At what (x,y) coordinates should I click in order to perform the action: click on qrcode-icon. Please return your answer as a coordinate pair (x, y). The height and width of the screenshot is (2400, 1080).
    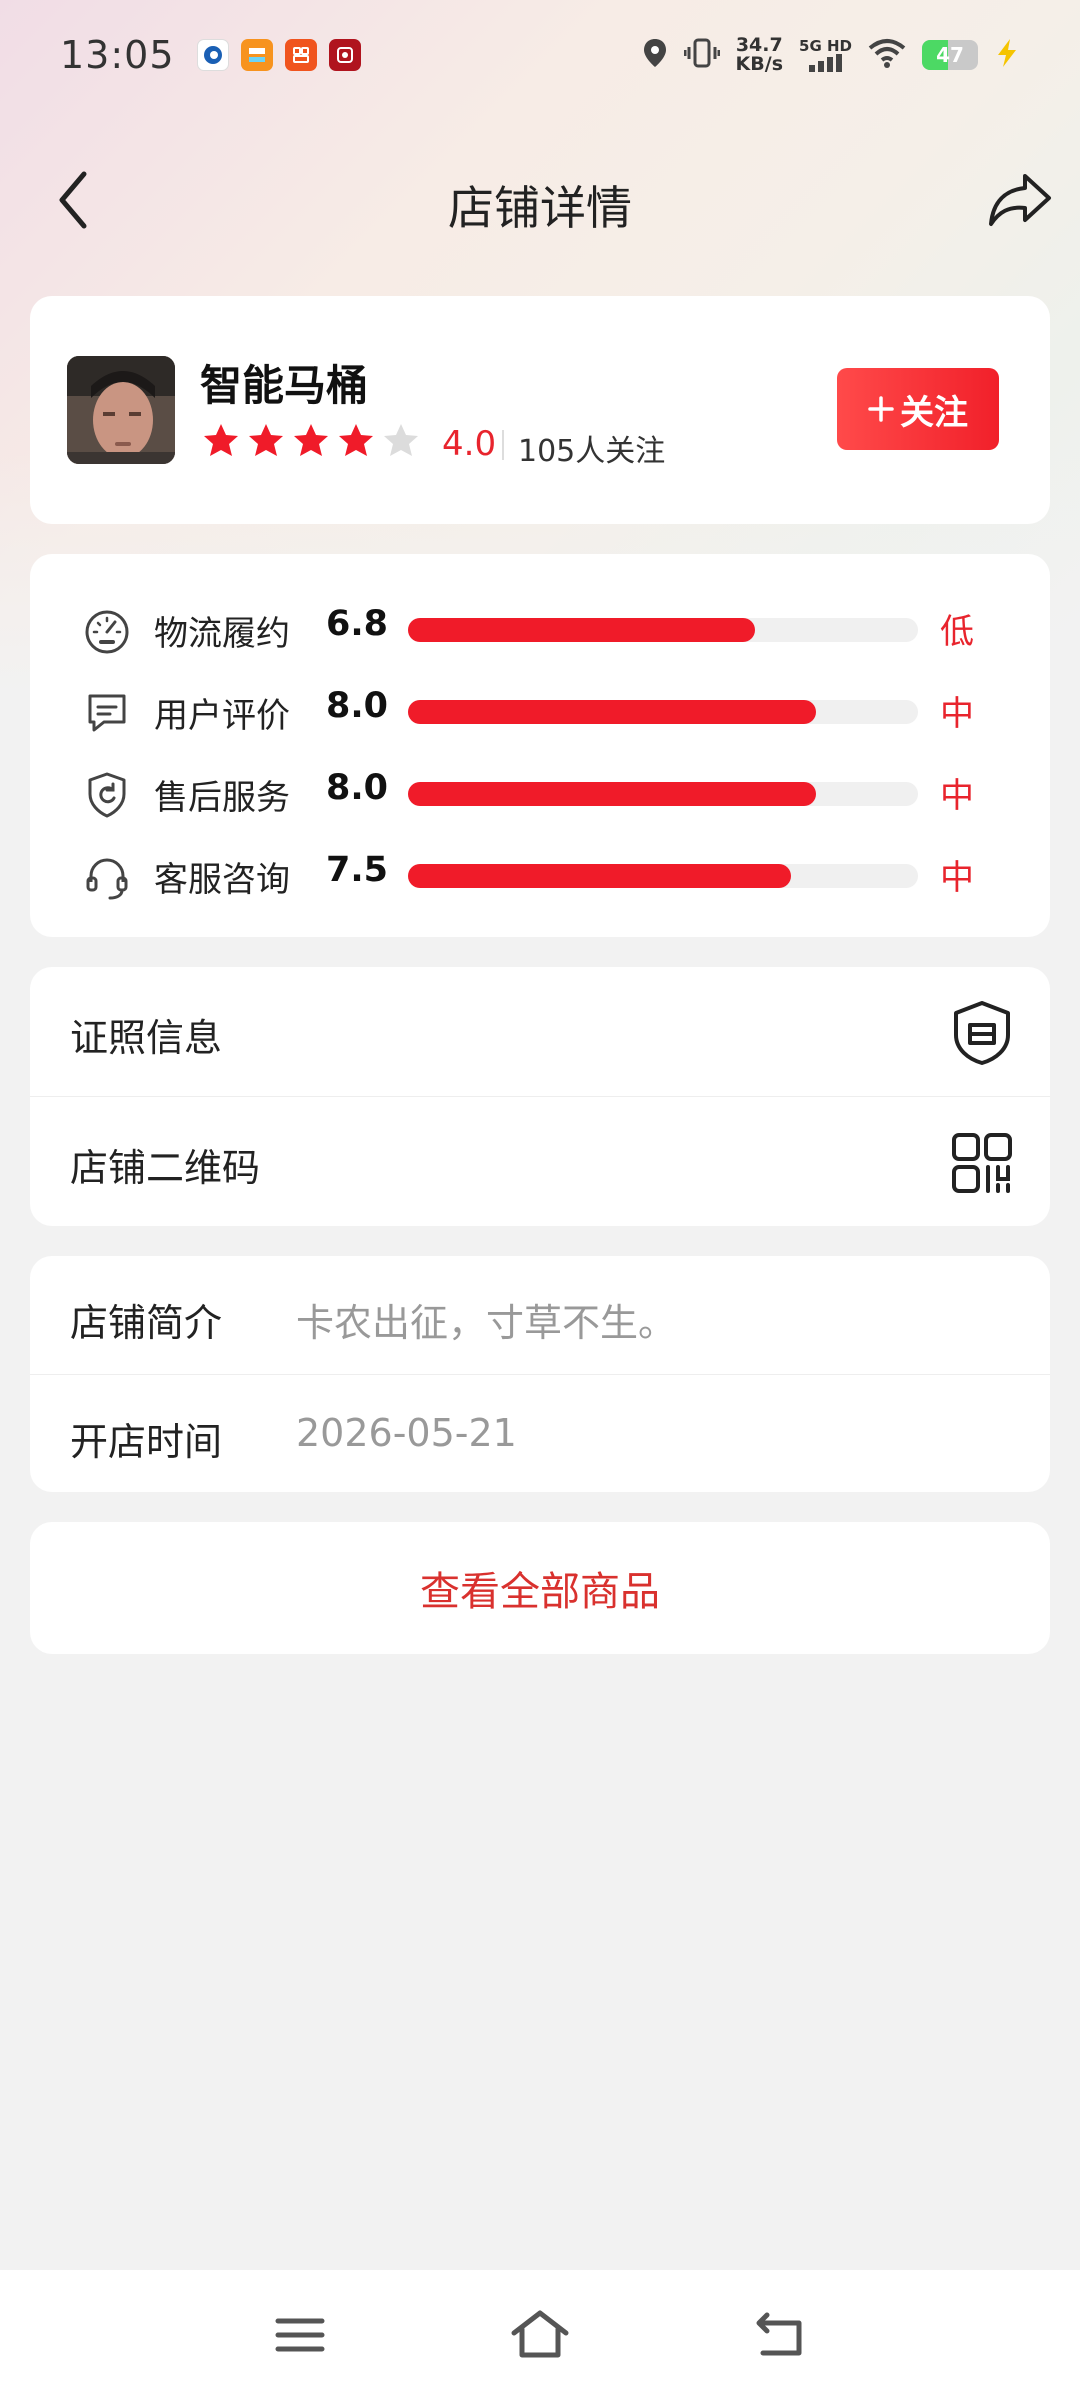
    Looking at the image, I should click on (982, 1163).